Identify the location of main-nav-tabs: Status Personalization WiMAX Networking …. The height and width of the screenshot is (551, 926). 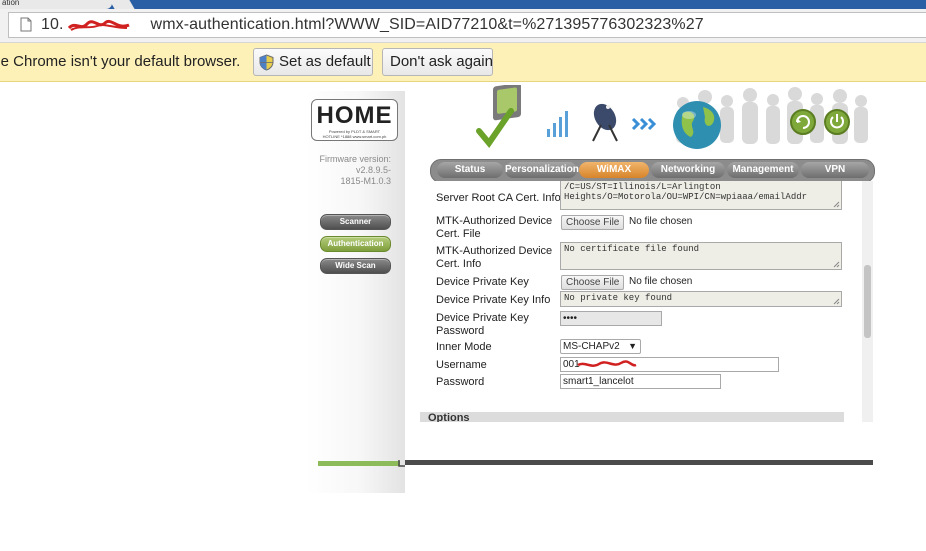
(652, 171).